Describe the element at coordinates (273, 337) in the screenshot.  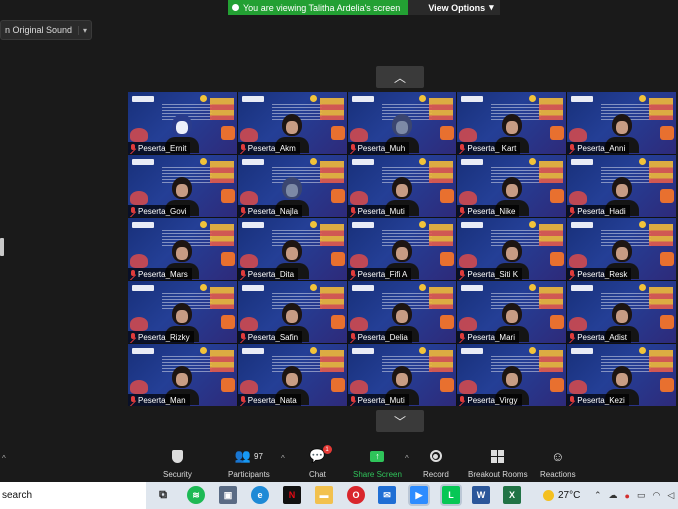
I see `participant-name: Peserta_Safin` at that location.